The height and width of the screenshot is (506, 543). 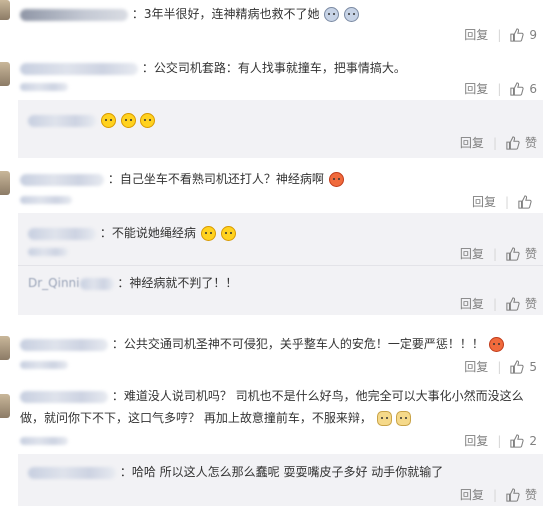 I want to click on comment-line: ：公交司机套路：有人找事就撞车，把事情搞大。, so click(x=213, y=68).